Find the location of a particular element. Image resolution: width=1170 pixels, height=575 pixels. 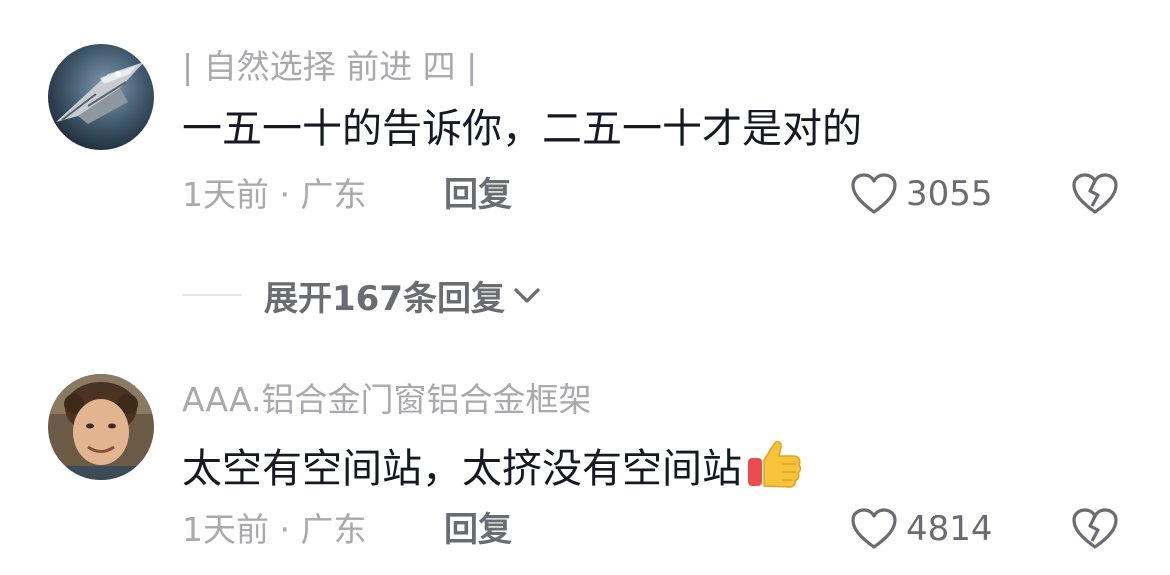

thumbs-up-icon is located at coordinates (775, 469).